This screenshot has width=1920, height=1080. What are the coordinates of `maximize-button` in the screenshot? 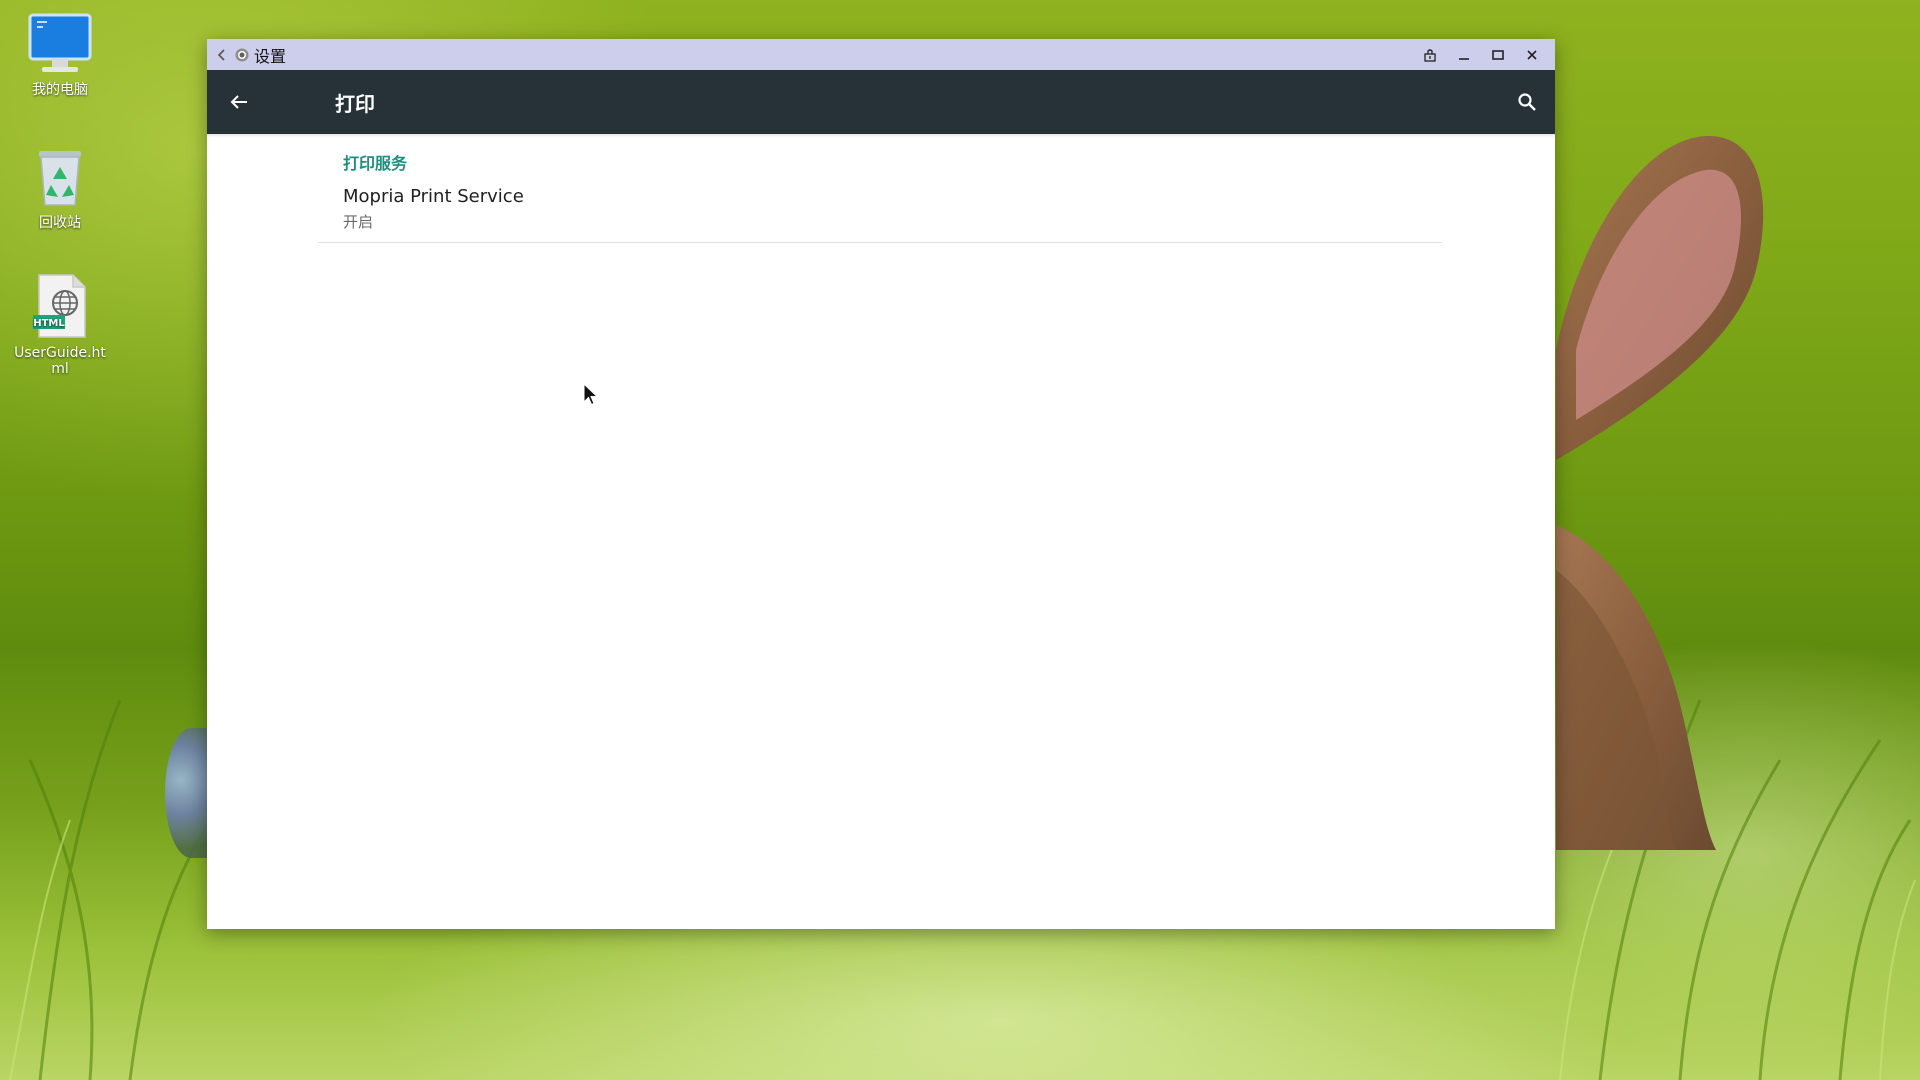 It's located at (1498, 54).